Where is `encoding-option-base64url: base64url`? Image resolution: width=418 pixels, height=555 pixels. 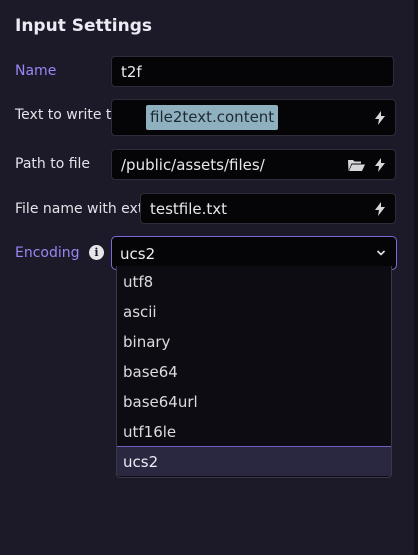 encoding-option-base64url: base64url is located at coordinates (254, 402).